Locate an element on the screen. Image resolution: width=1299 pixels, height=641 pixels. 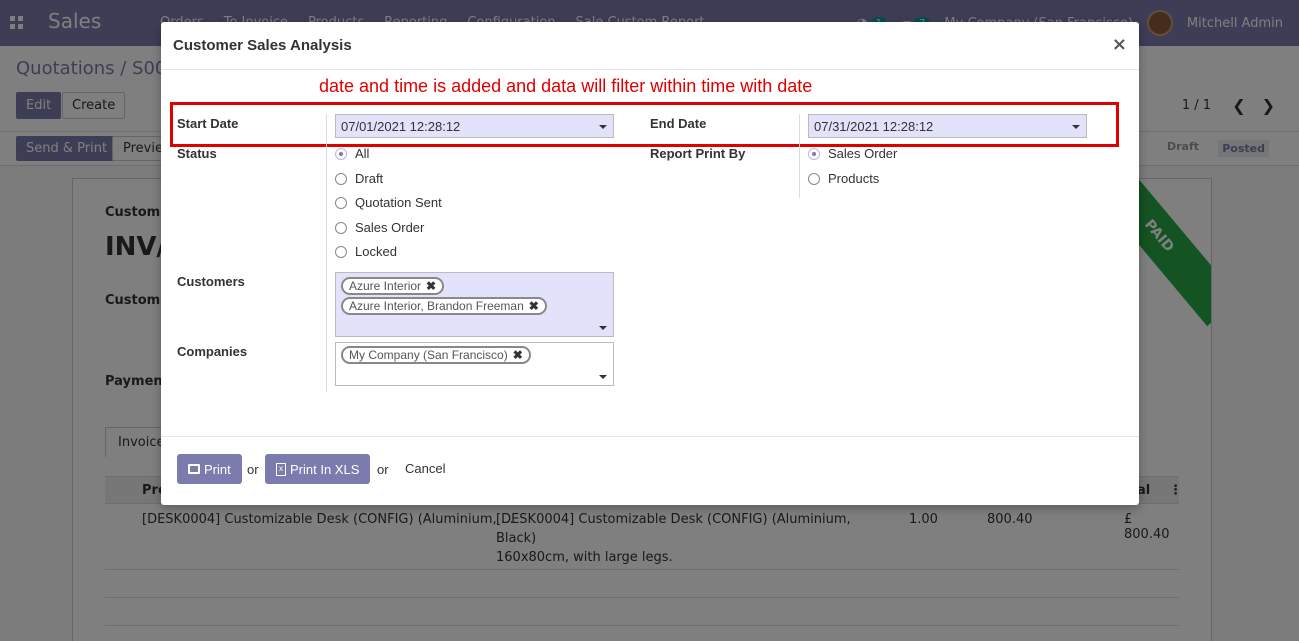
companies-field: My Company (San Francisco) ✖ is located at coordinates (474, 364).